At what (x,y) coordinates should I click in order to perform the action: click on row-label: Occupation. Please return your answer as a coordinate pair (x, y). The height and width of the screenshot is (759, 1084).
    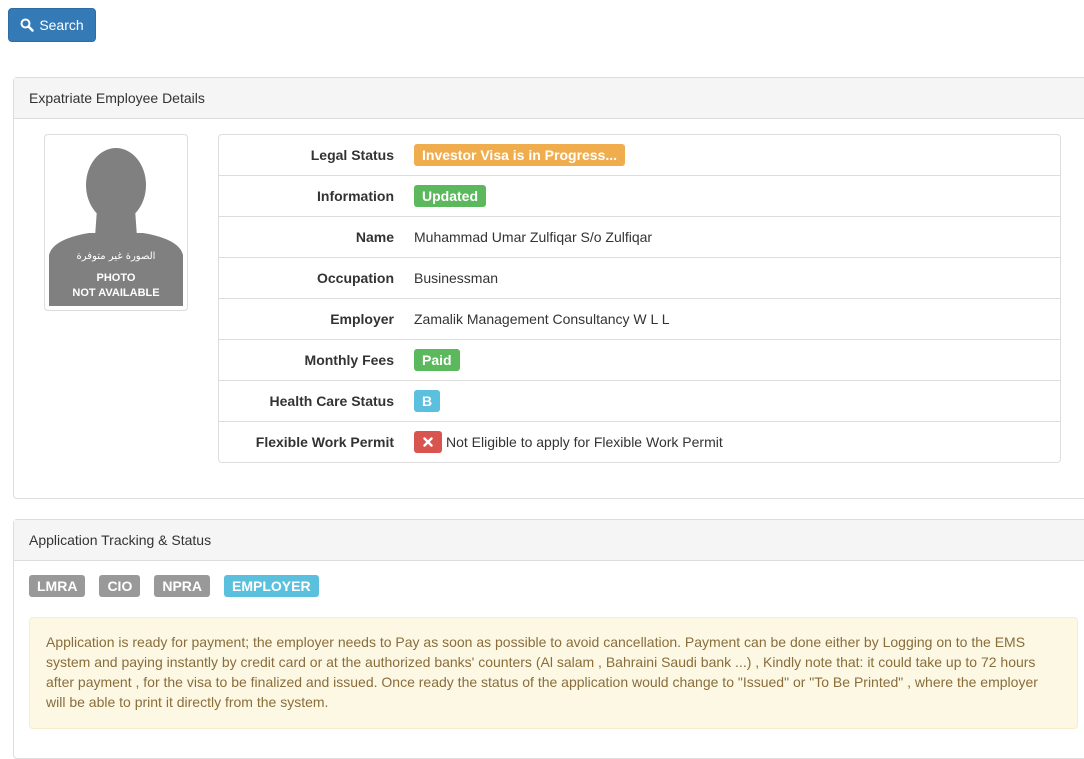
    Looking at the image, I should click on (355, 278).